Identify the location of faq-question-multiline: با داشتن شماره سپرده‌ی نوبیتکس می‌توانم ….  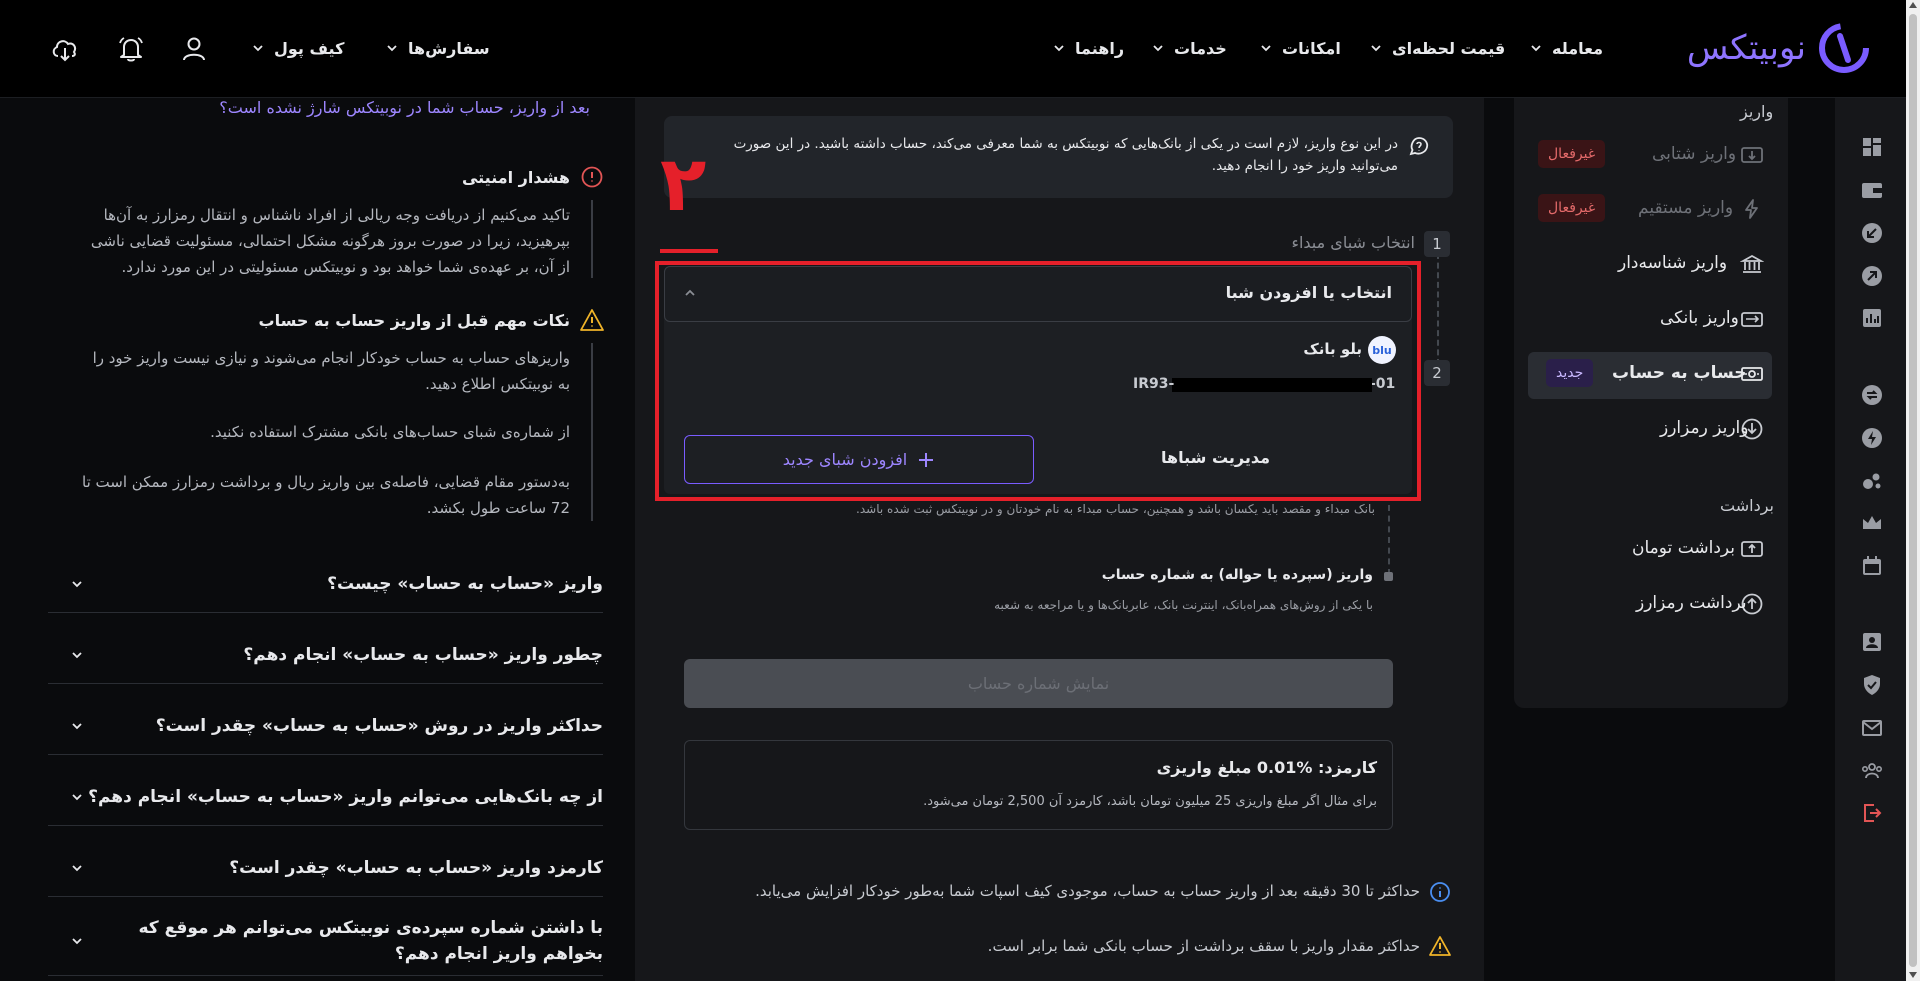
(370, 940).